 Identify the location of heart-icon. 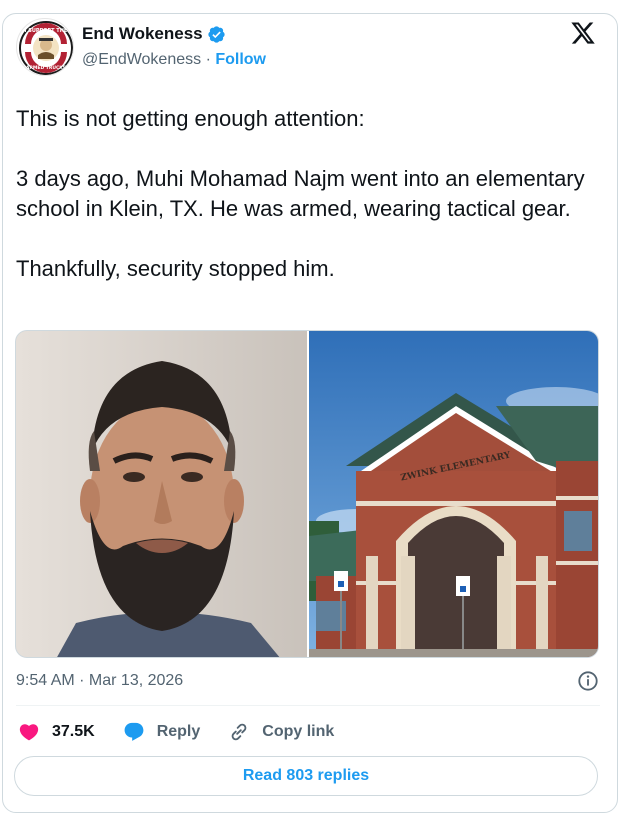
(29, 732).